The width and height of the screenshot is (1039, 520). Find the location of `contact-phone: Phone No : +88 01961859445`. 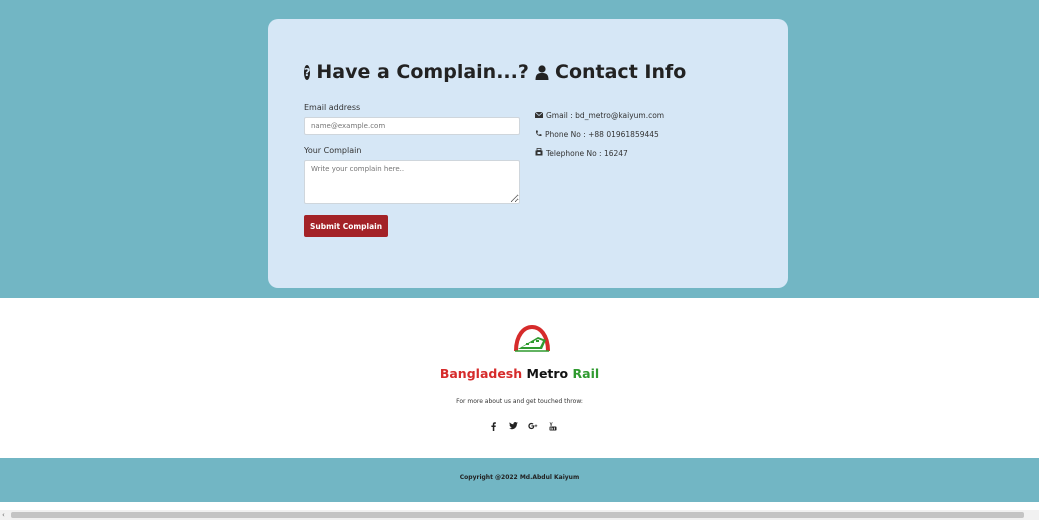

contact-phone: Phone No : +88 01961859445 is located at coordinates (655, 134).